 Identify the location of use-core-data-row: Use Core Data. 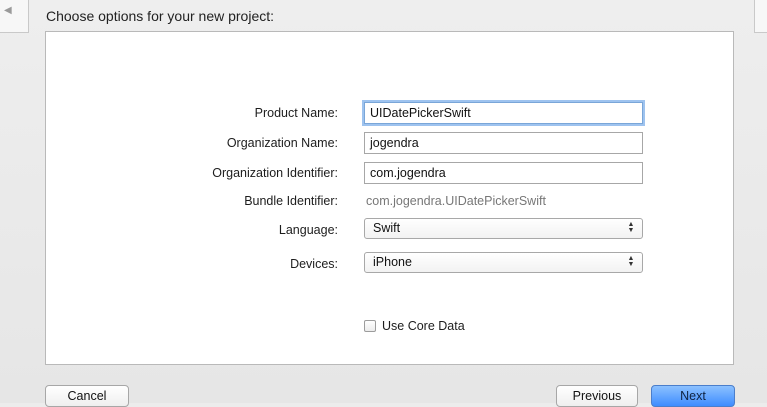
(414, 326).